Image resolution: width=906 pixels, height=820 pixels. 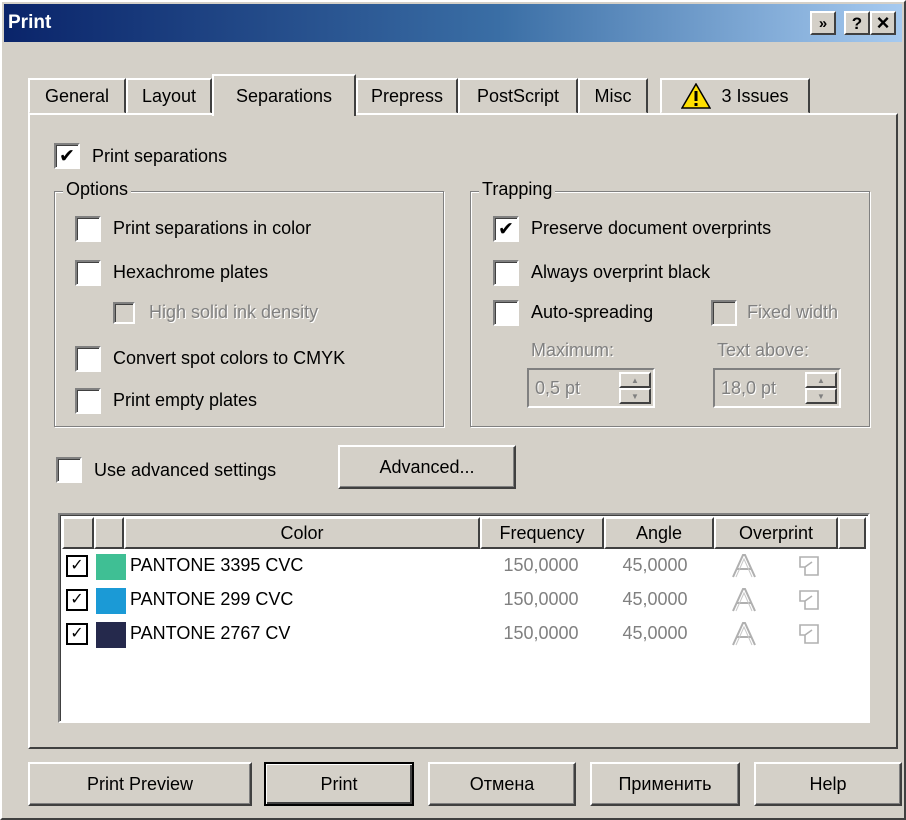 What do you see at coordinates (30, 22) in the screenshot?
I see `window-title: Print` at bounding box center [30, 22].